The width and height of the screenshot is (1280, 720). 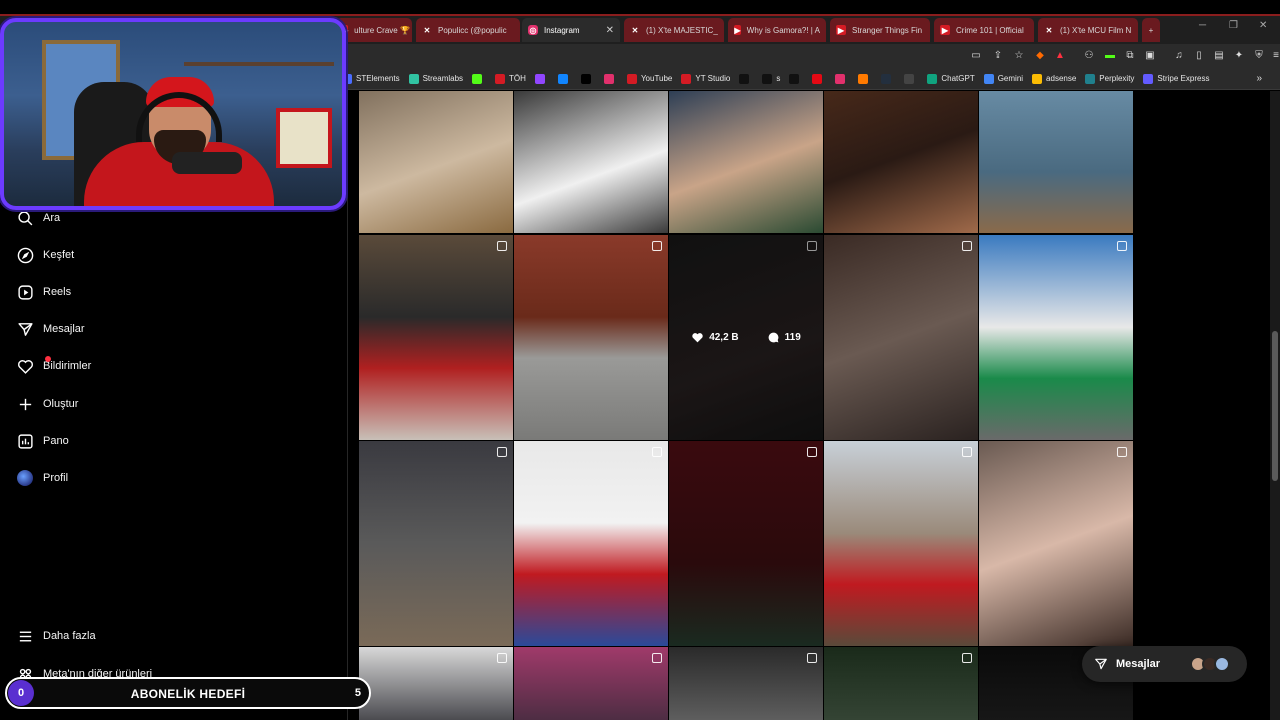 What do you see at coordinates (607, 30) in the screenshot?
I see `close-tab-icon: ✕` at bounding box center [607, 30].